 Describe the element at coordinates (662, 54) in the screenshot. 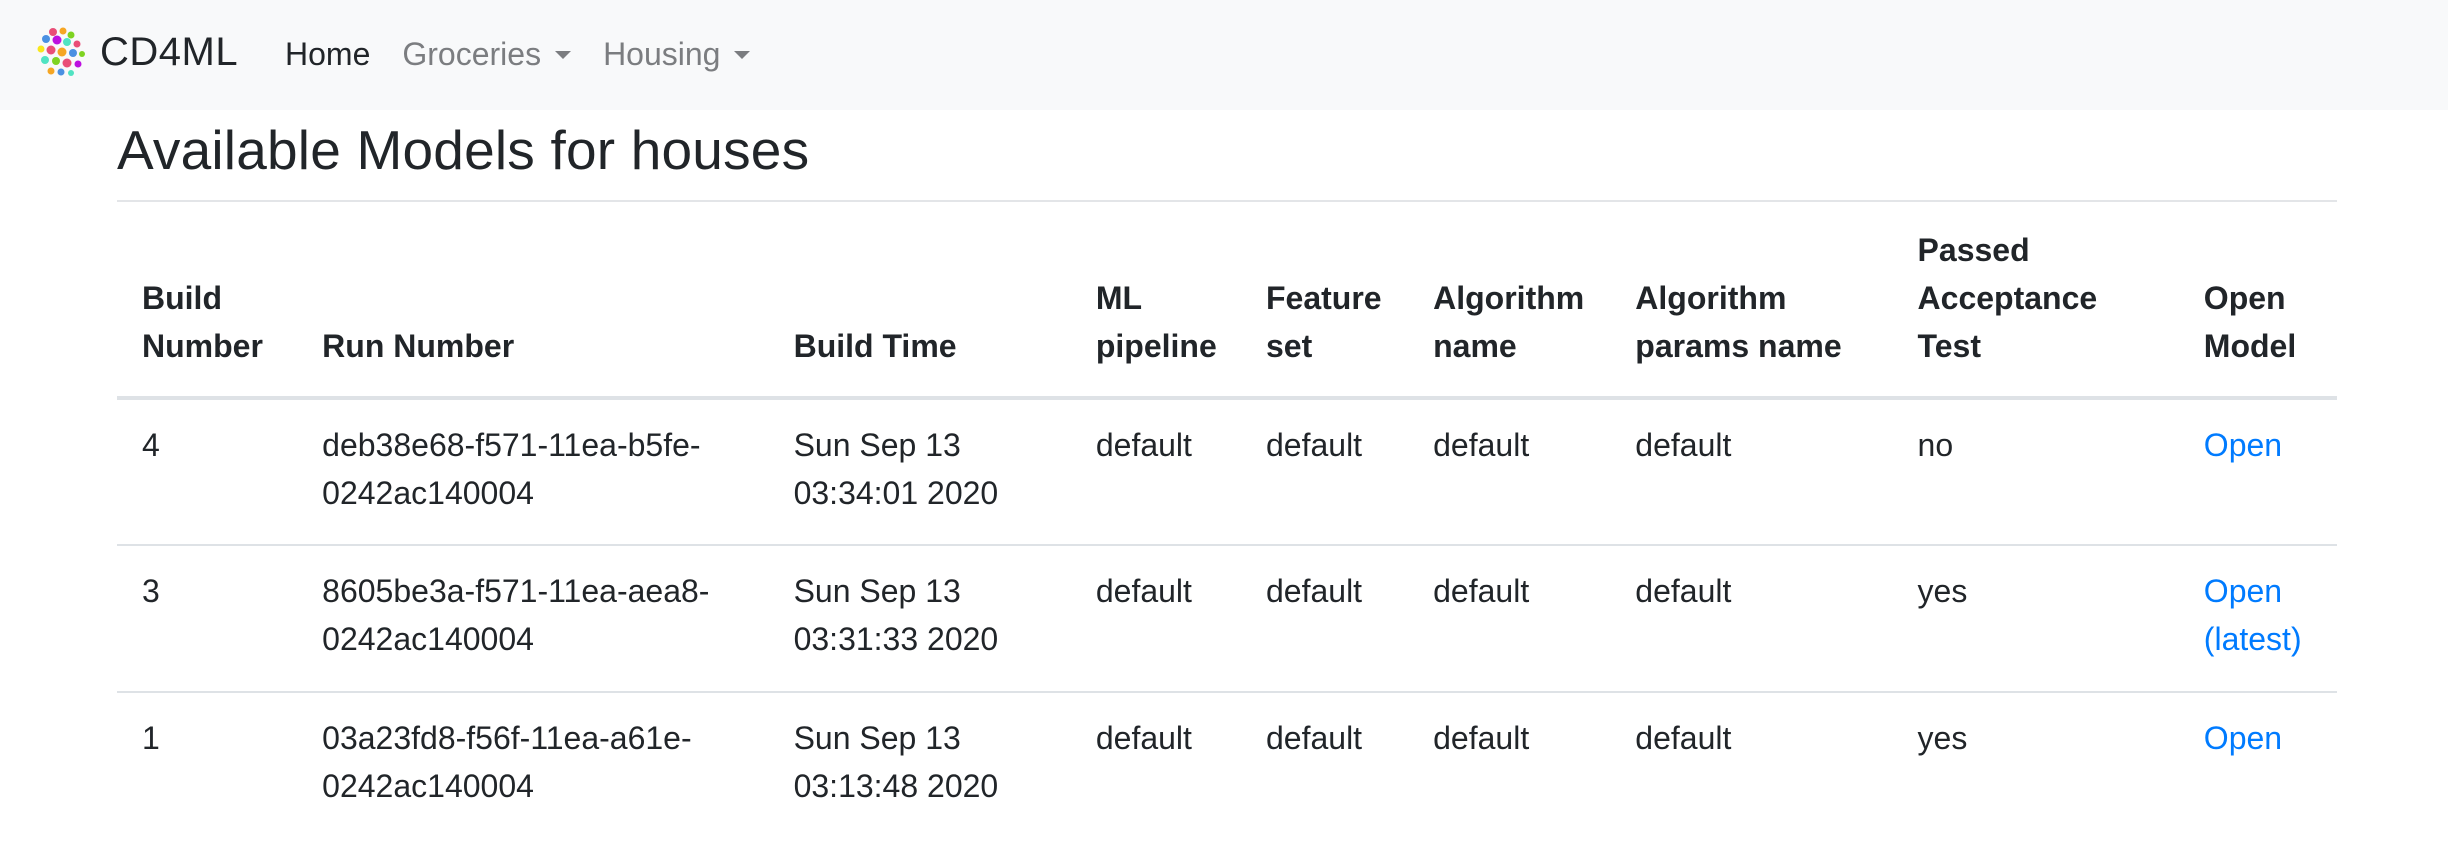

I see `nav-item-label: Housing` at that location.